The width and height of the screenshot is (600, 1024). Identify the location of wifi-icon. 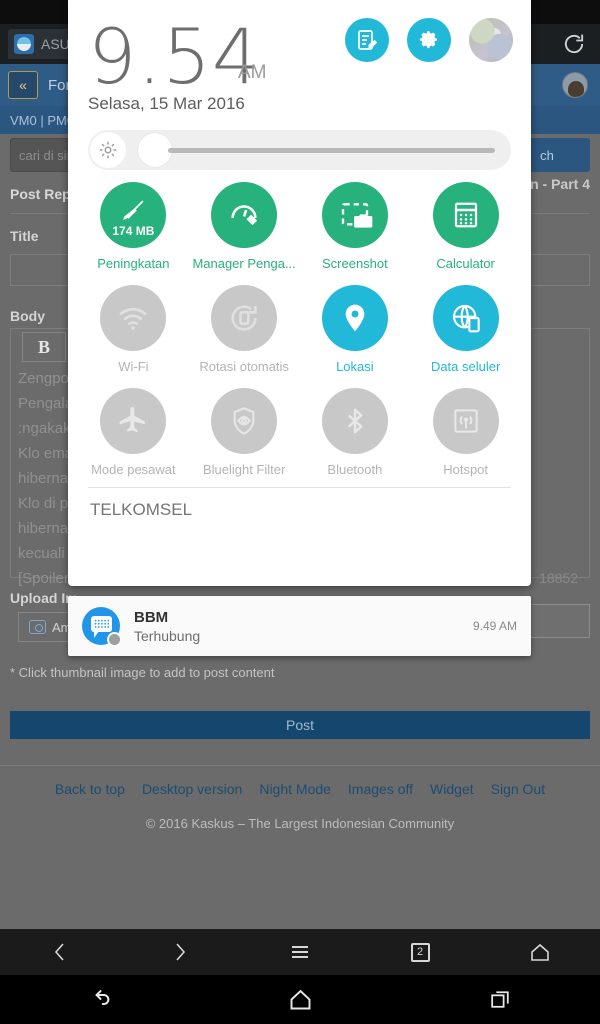
(133, 318).